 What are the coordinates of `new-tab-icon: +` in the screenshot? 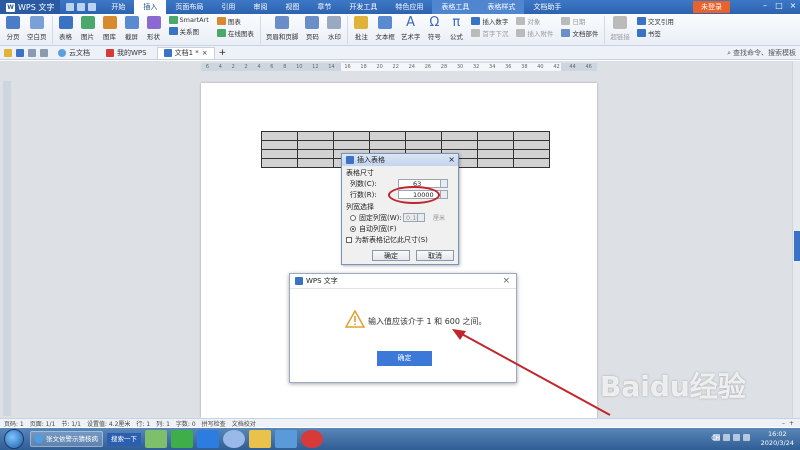 It's located at (223, 53).